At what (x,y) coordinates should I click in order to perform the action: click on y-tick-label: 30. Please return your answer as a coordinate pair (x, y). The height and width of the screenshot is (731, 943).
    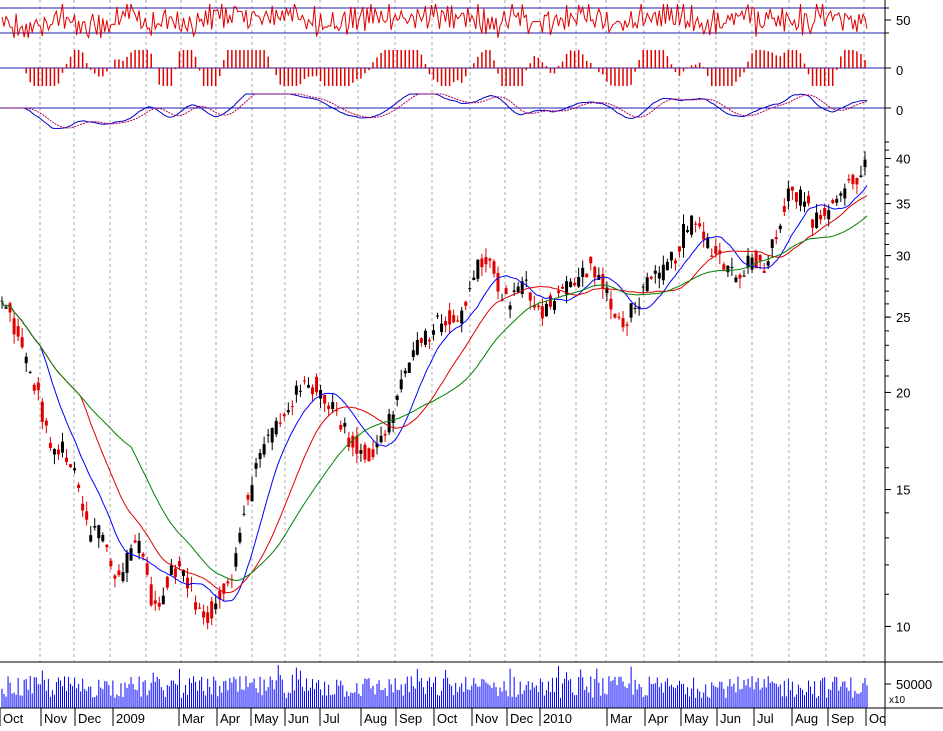
    Looking at the image, I should click on (903, 256).